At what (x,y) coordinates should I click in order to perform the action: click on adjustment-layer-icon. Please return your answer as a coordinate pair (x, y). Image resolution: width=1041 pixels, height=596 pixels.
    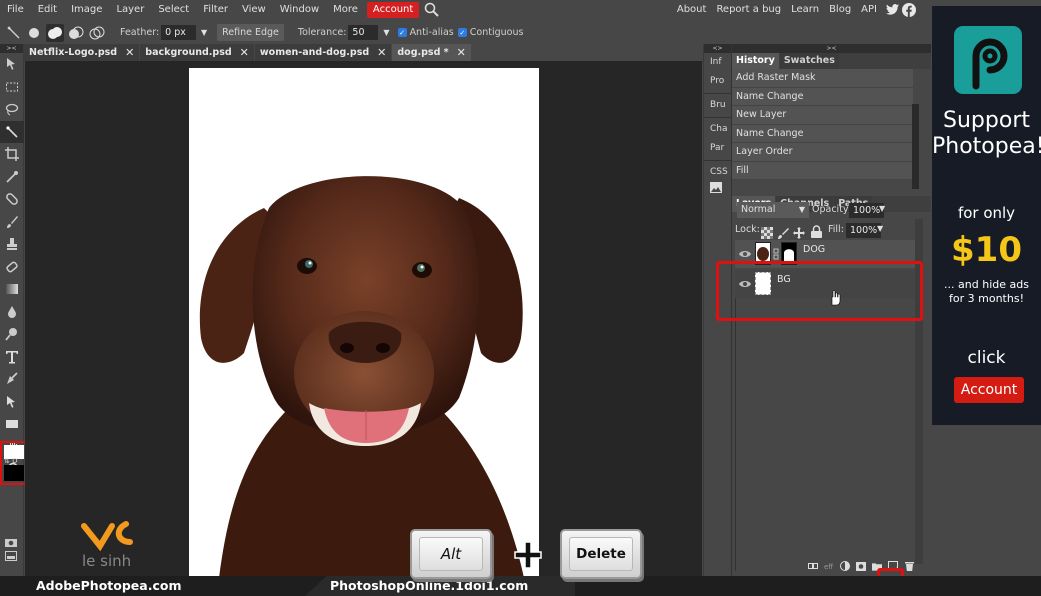
    Looking at the image, I should click on (845, 566).